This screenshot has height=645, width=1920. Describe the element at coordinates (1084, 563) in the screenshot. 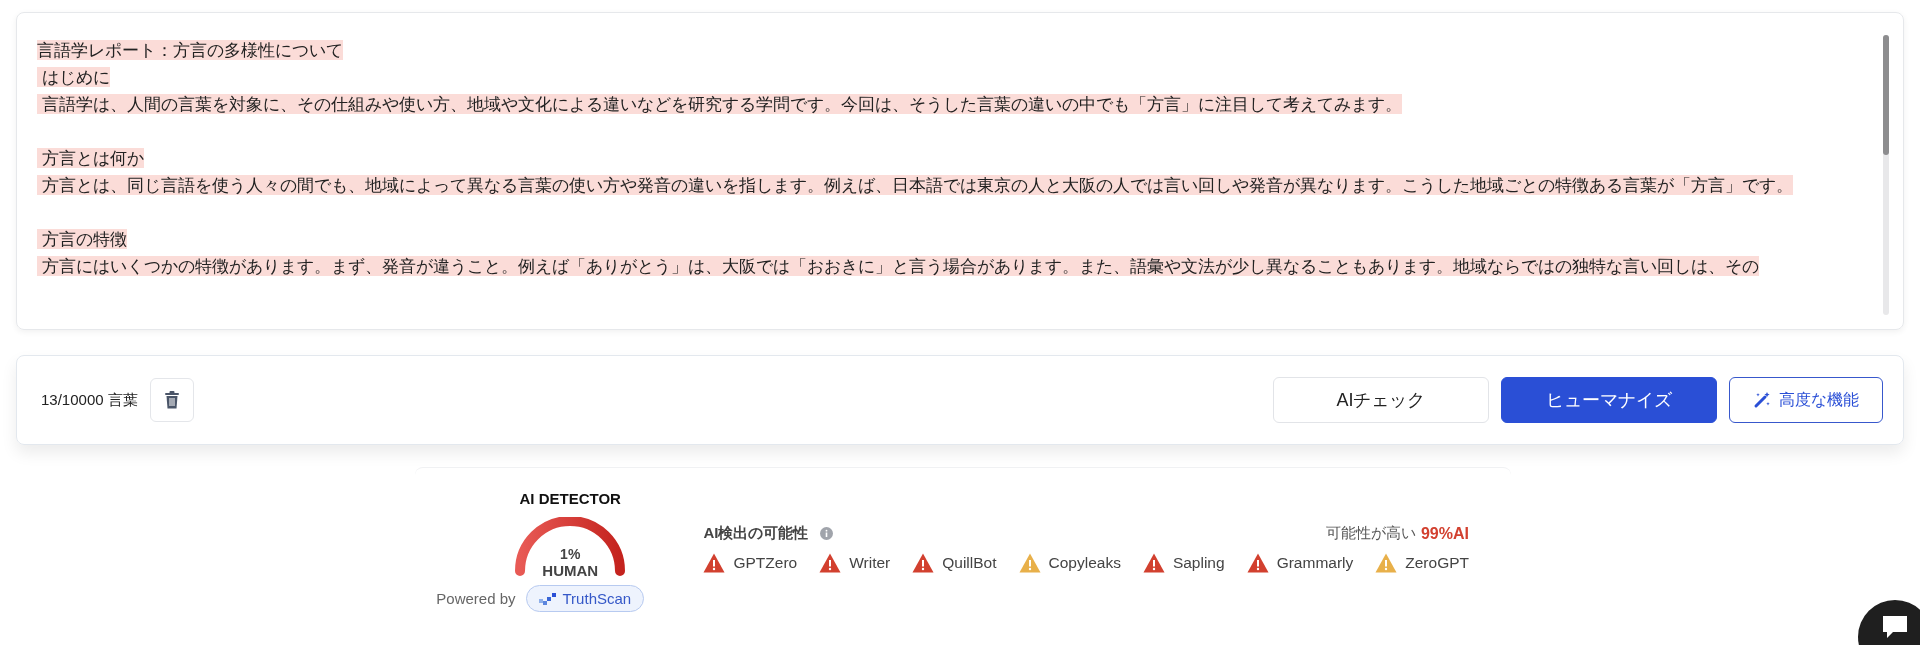

I see `detector-name: Copyleaks` at that location.